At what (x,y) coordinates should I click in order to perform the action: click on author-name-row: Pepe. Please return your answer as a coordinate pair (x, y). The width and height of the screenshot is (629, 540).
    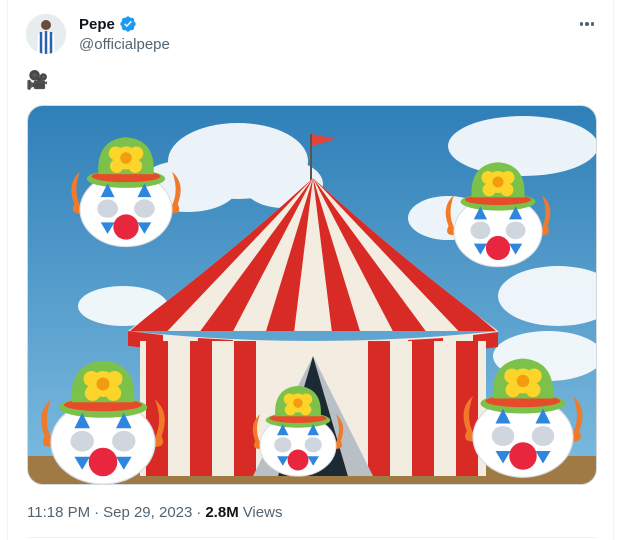
    Looking at the image, I should click on (108, 24).